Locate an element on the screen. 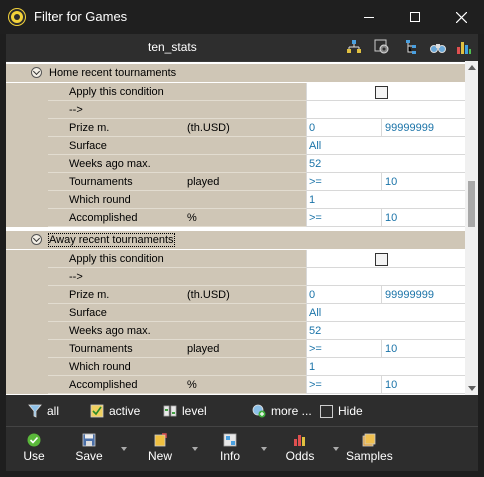 This screenshot has height=477, width=484. settings-icon is located at coordinates (382, 47).